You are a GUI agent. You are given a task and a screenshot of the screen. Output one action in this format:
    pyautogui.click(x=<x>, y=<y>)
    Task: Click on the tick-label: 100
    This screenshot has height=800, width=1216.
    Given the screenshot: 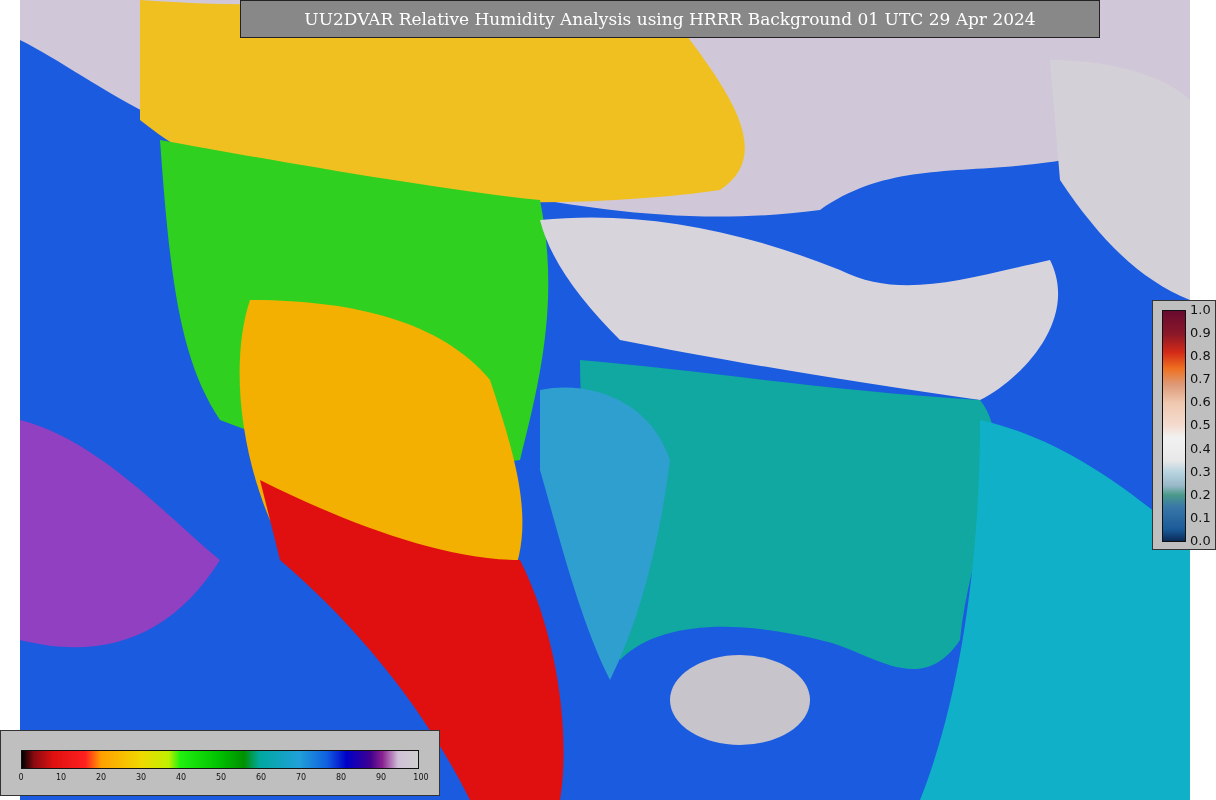 What is the action you would take?
    pyautogui.click(x=421, y=777)
    